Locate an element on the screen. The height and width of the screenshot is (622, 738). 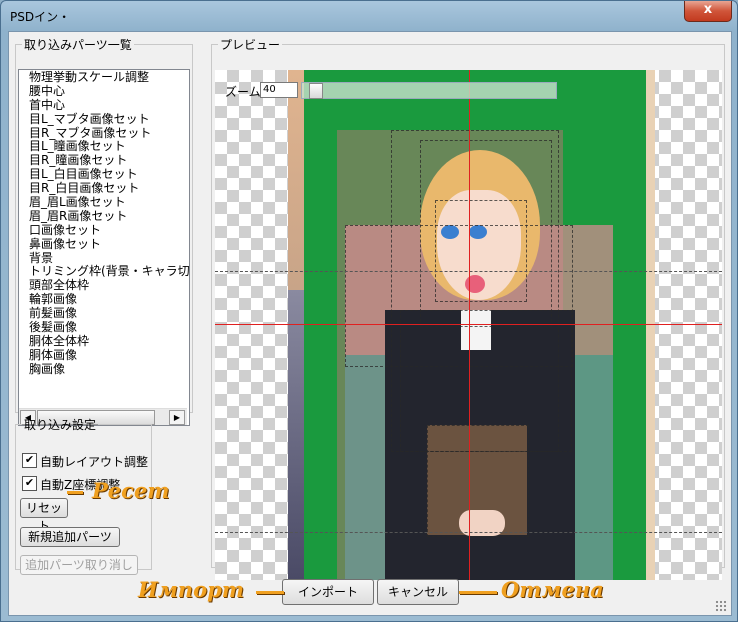
part-box-trim is located at coordinates (459, 296).